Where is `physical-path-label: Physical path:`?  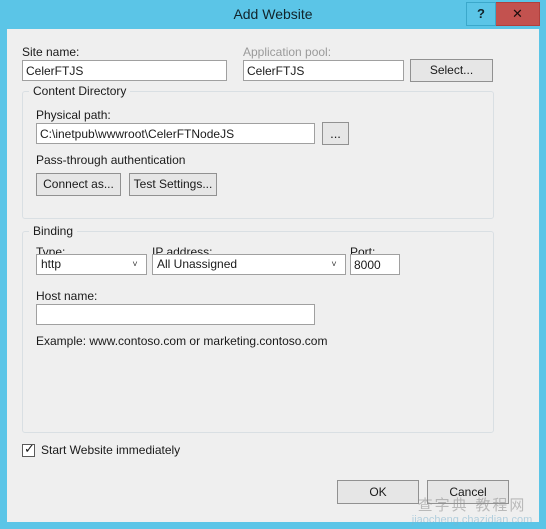
physical-path-label: Physical path: is located at coordinates (73, 115).